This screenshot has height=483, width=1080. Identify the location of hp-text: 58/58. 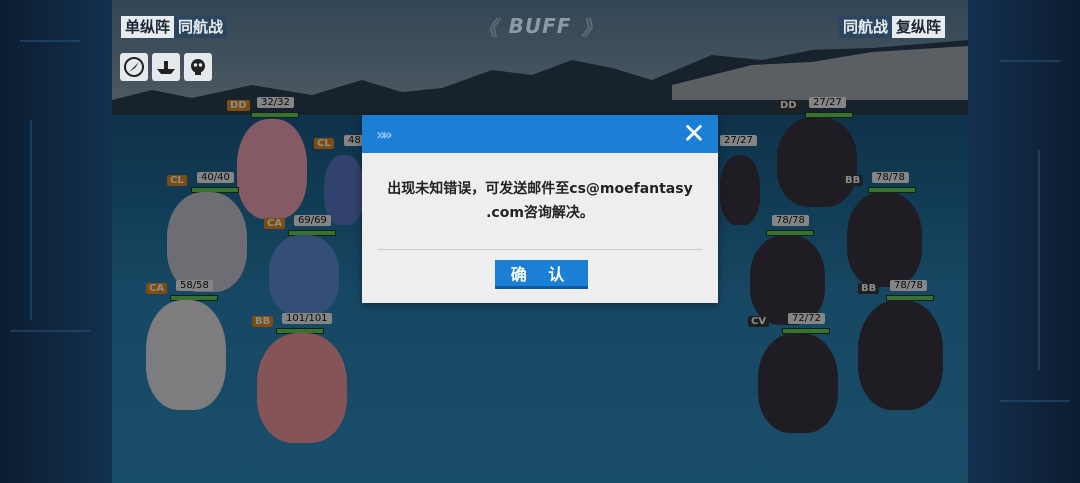
(194, 285).